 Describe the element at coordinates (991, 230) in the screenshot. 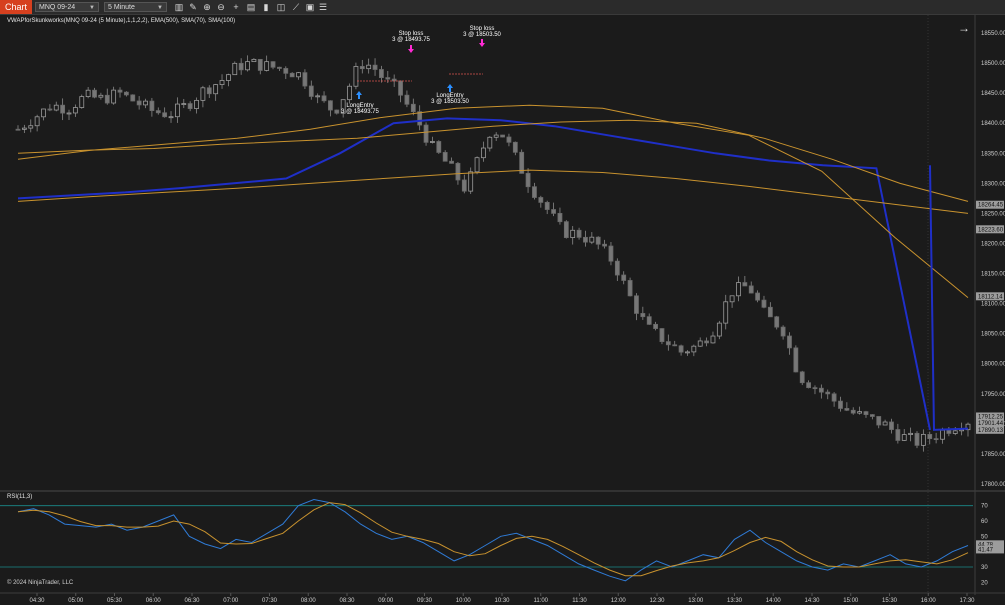

I see `price-marker-label: 18223.60` at that location.